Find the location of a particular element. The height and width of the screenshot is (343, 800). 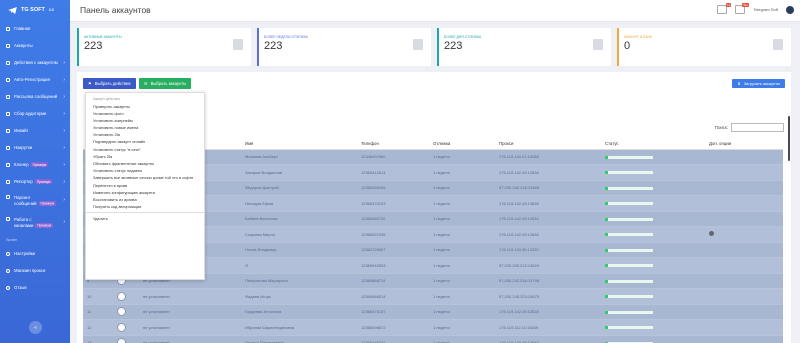

dropdown-item-8: Обновить фрагментные аккаунты is located at coordinates (145, 163).